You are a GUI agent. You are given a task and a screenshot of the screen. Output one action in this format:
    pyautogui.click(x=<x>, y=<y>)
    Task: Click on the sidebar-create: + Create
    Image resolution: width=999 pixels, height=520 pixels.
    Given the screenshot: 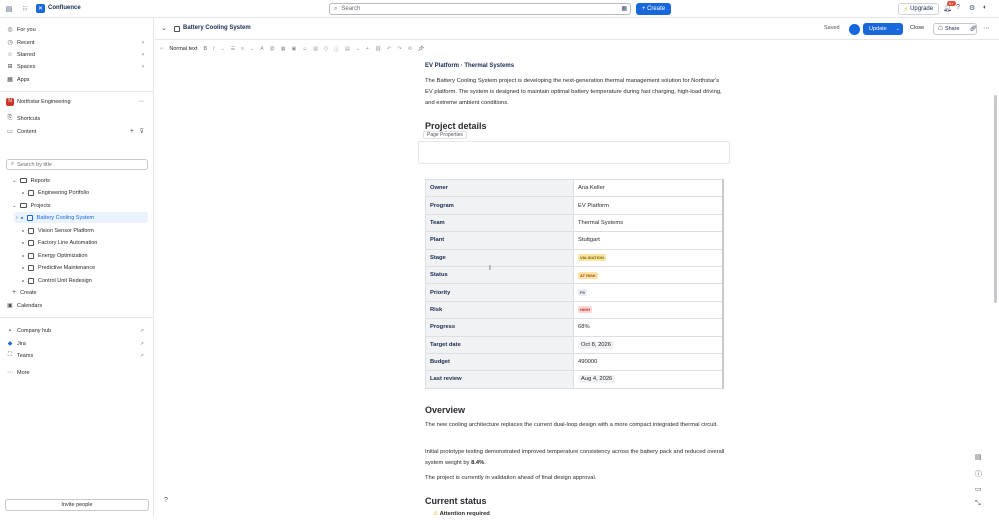 What is the action you would take?
    pyautogui.click(x=80, y=292)
    